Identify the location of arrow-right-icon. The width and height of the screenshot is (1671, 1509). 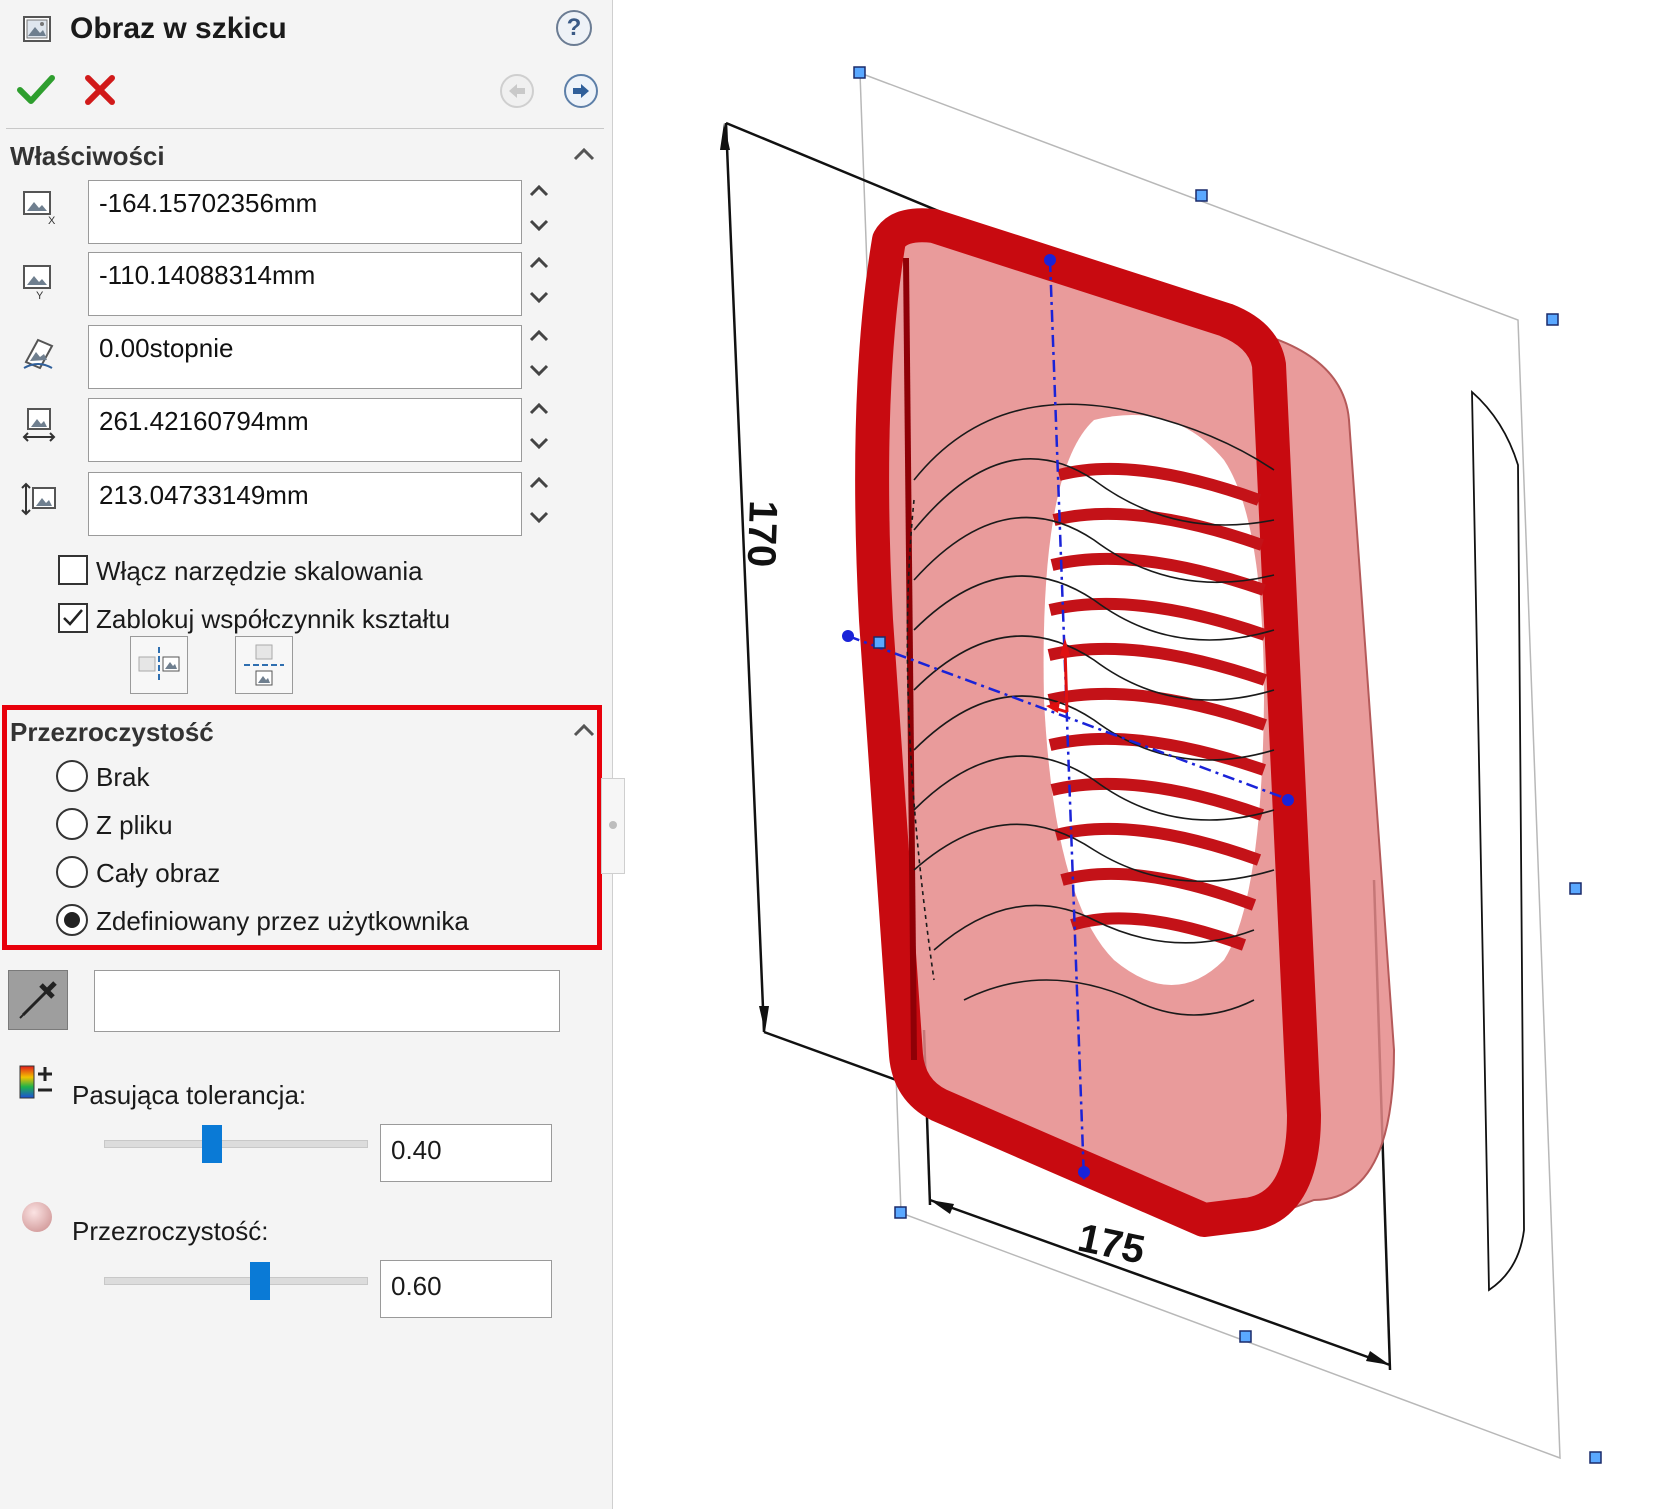
(581, 91).